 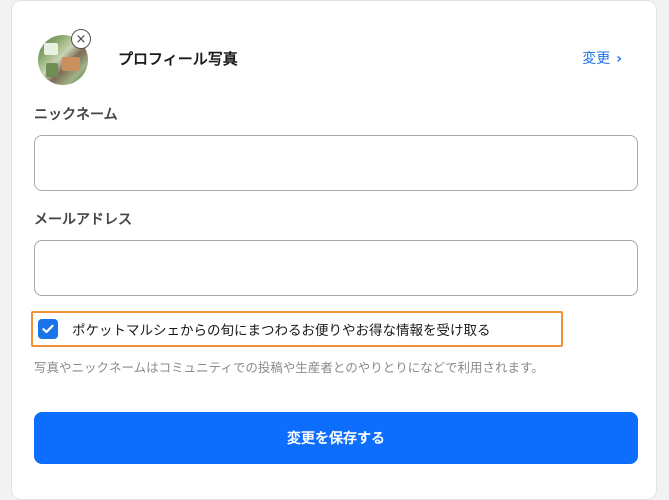 What do you see at coordinates (178, 59) in the screenshot?
I see `profile-photo-title: プロフィール写真` at bounding box center [178, 59].